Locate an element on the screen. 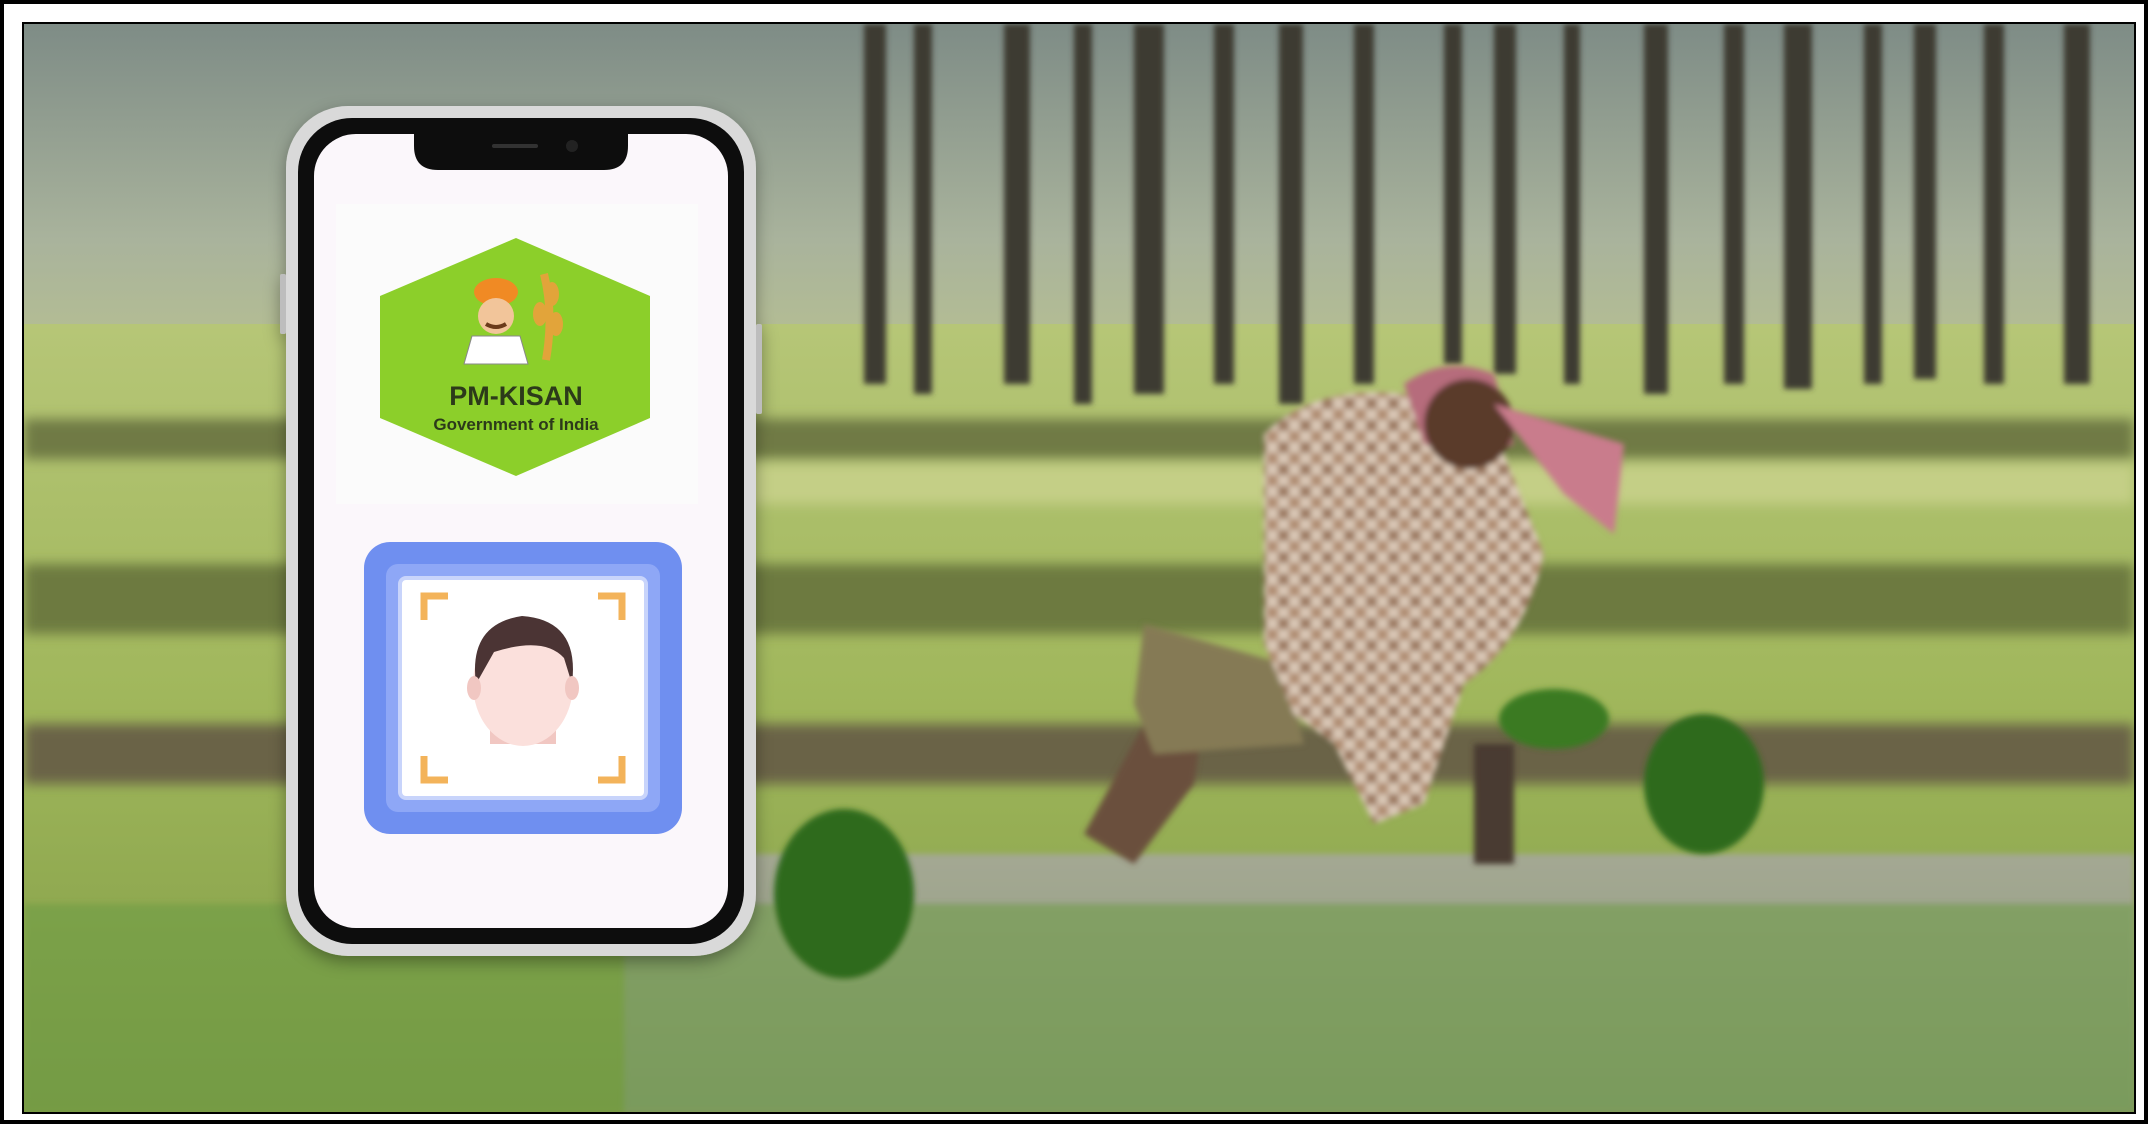 Image resolution: width=2148 pixels, height=1124 pixels. face-recognition-icon is located at coordinates (523, 688).